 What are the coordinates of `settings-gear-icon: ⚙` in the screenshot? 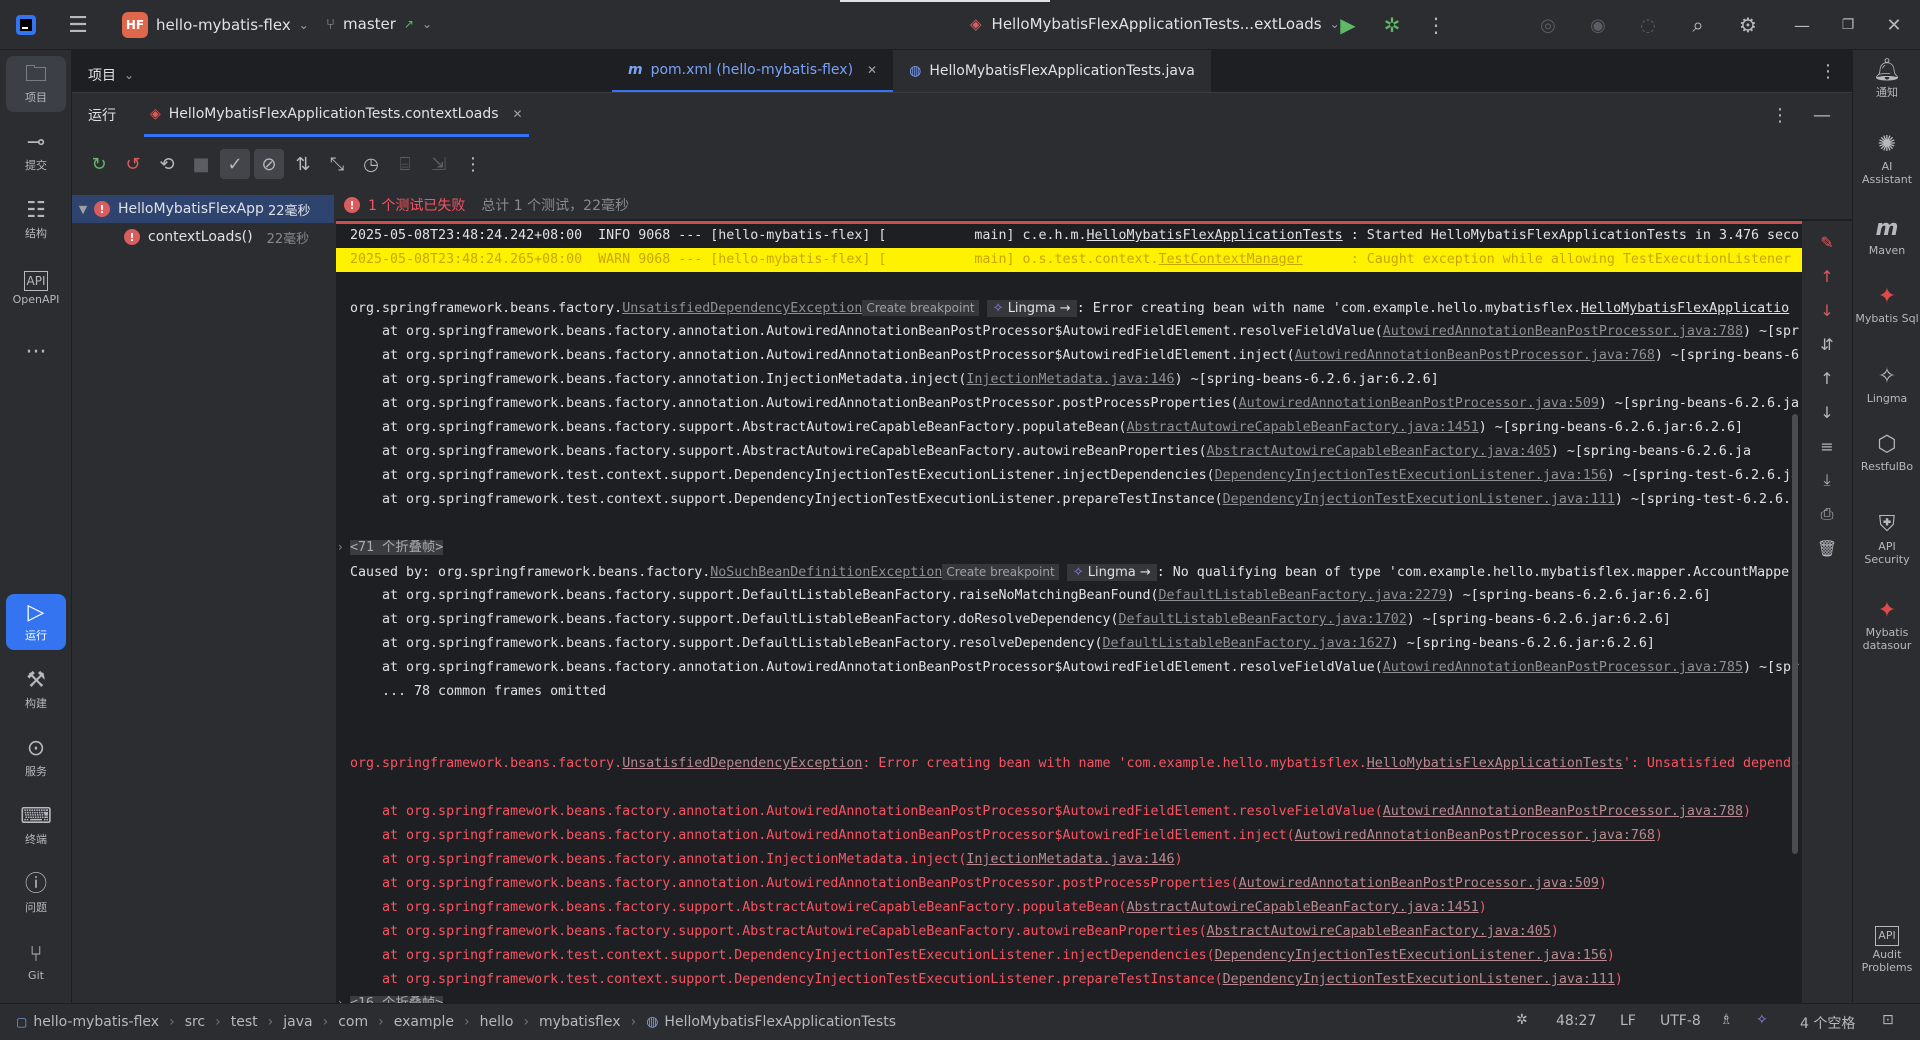 It's located at (1748, 25).